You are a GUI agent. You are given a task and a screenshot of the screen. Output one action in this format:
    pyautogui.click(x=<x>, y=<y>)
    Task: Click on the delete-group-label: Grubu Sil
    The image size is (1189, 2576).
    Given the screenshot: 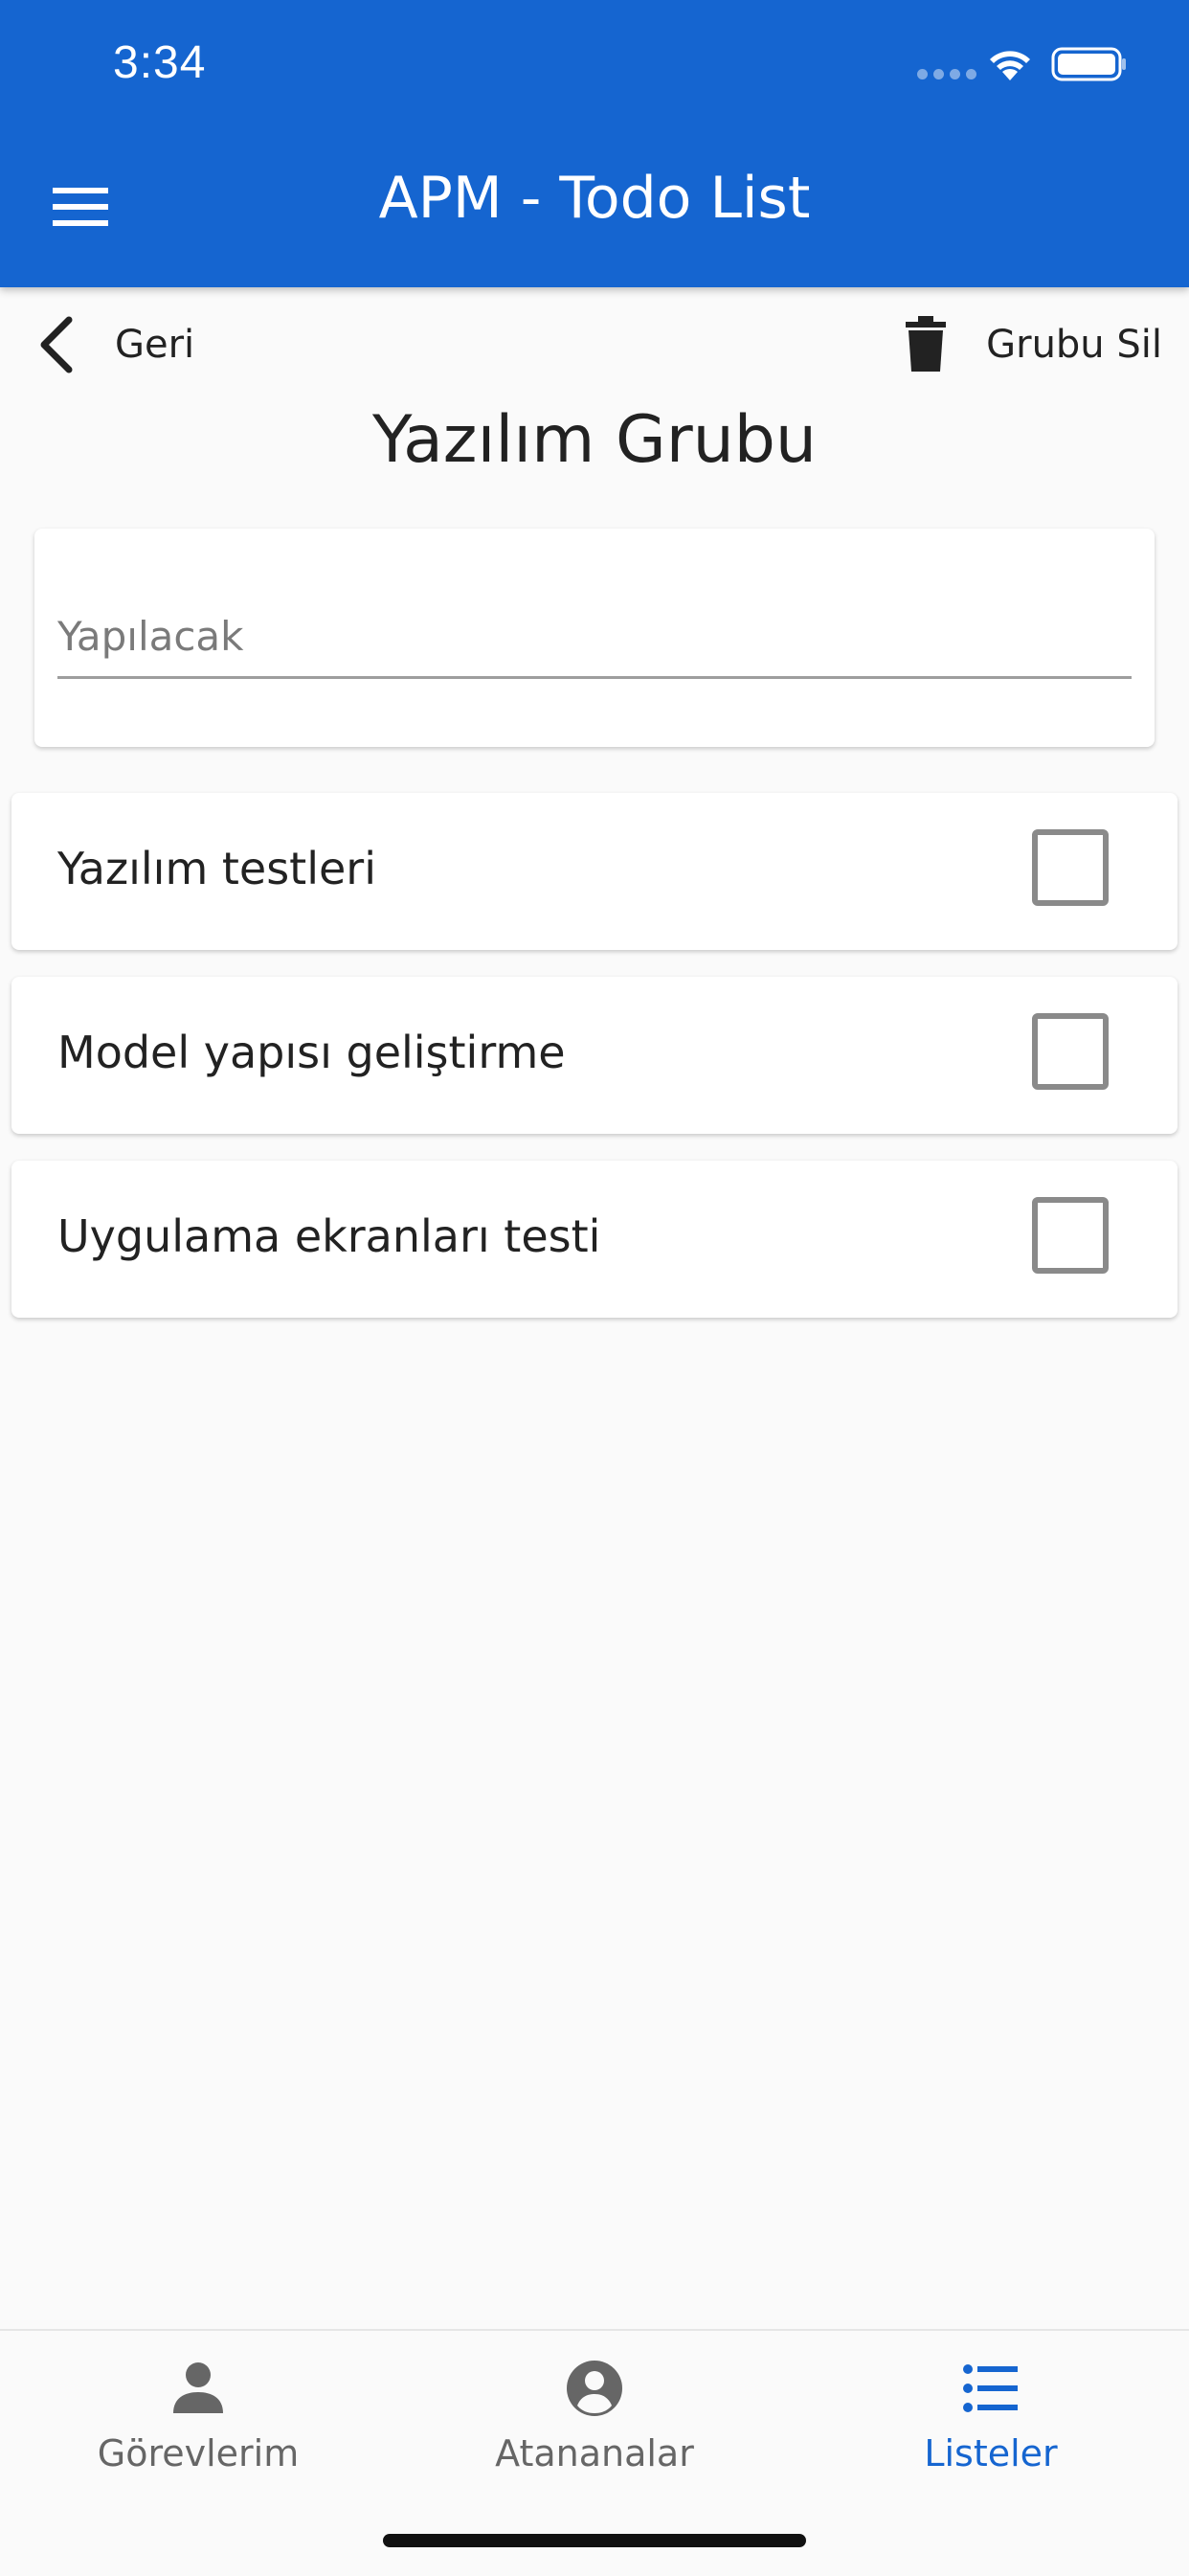 What is the action you would take?
    pyautogui.click(x=1074, y=345)
    